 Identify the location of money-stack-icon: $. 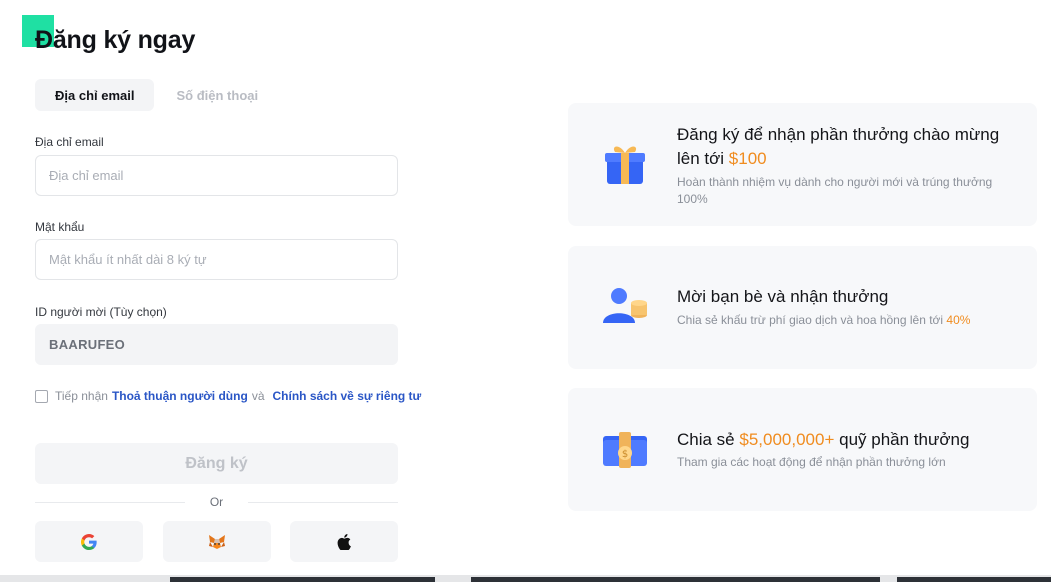
(625, 450).